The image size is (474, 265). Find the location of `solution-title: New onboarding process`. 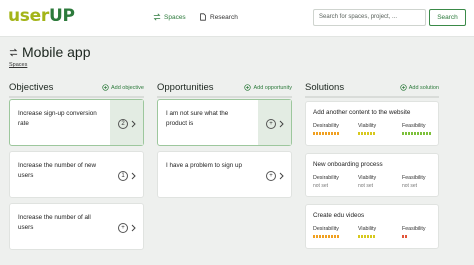

solution-title: New onboarding process is located at coordinates (348, 164).